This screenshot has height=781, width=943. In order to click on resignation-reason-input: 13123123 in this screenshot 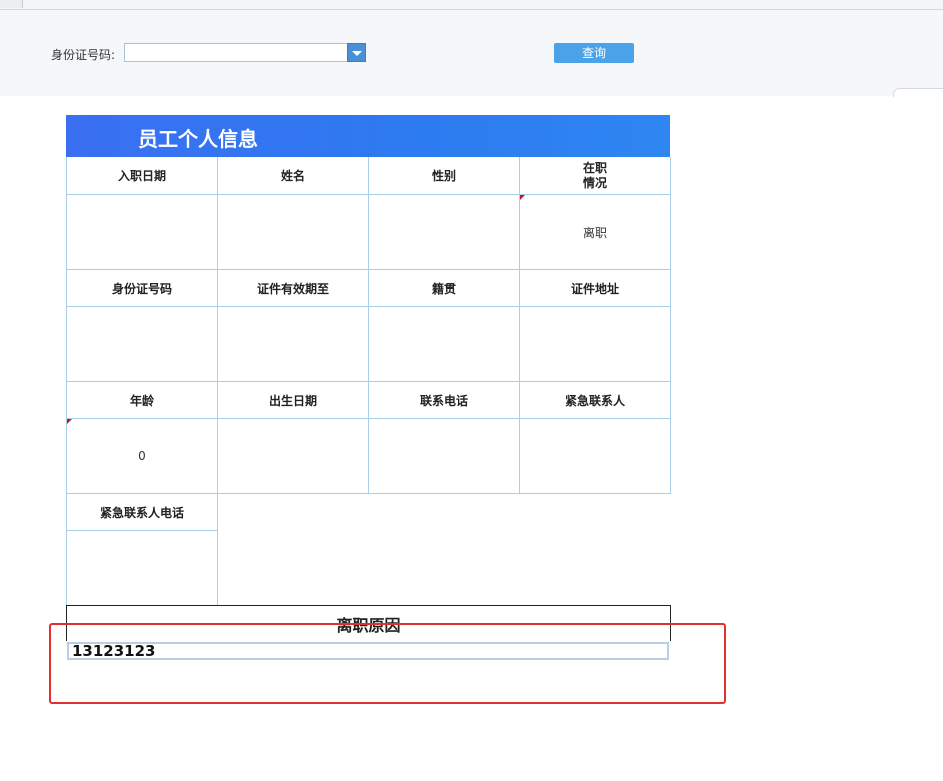, I will do `click(368, 651)`.